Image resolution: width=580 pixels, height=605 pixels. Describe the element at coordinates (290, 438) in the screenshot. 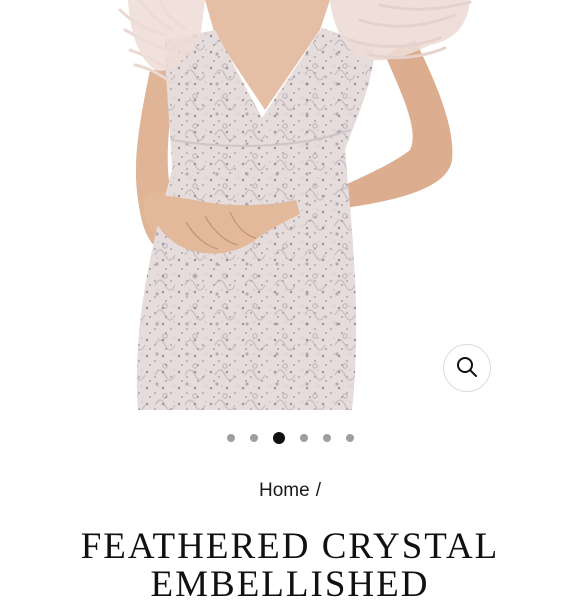

I see `gallery-pagination` at that location.